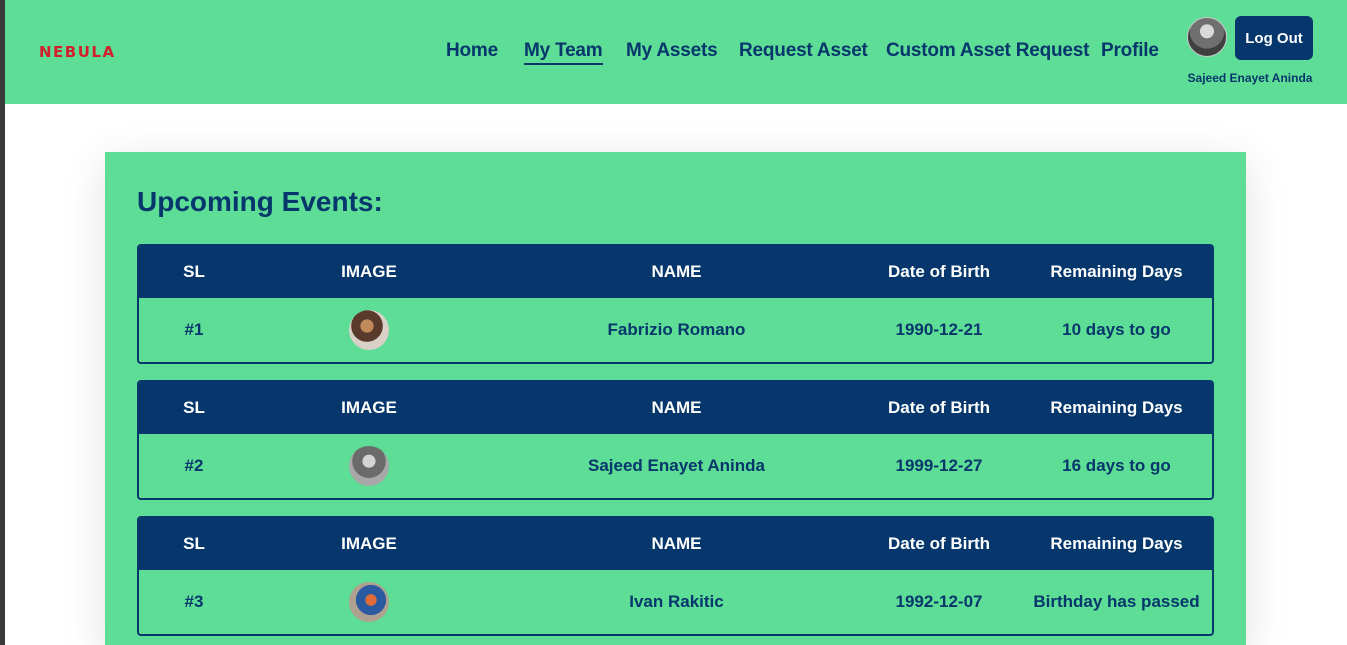  Describe the element at coordinates (1274, 38) in the screenshot. I see `logout-button: Log Out` at that location.